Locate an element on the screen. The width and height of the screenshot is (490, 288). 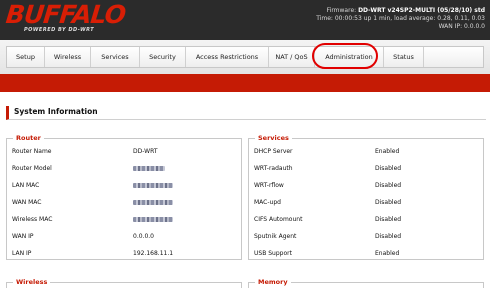
service-row: DHCP Server Enabled is located at coordinates (367, 152).